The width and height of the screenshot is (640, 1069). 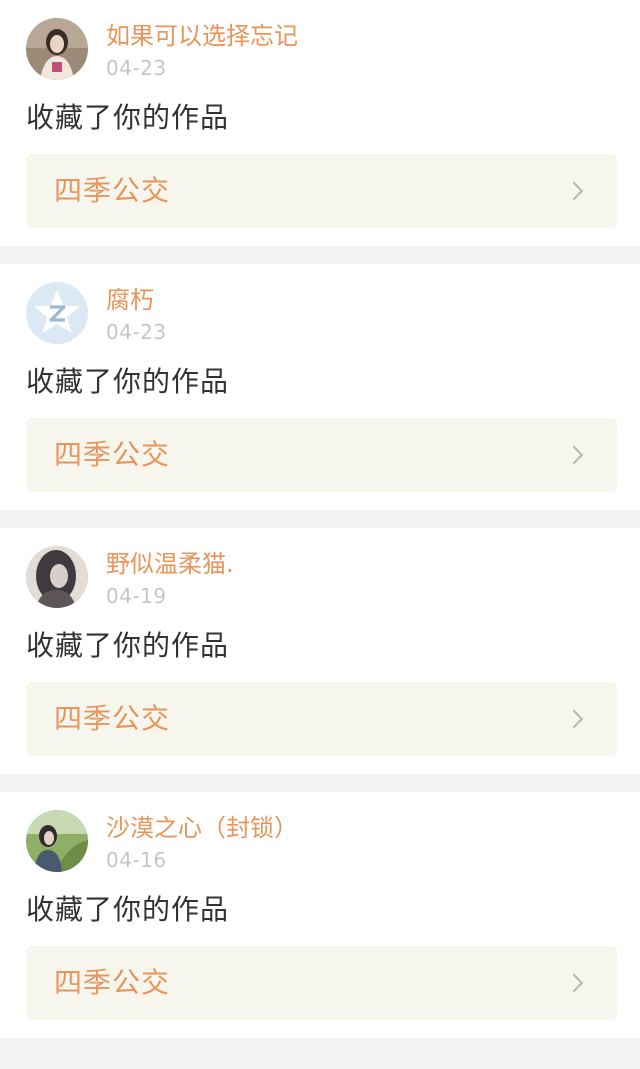 I want to click on qzone-default-icon, so click(x=57, y=313).